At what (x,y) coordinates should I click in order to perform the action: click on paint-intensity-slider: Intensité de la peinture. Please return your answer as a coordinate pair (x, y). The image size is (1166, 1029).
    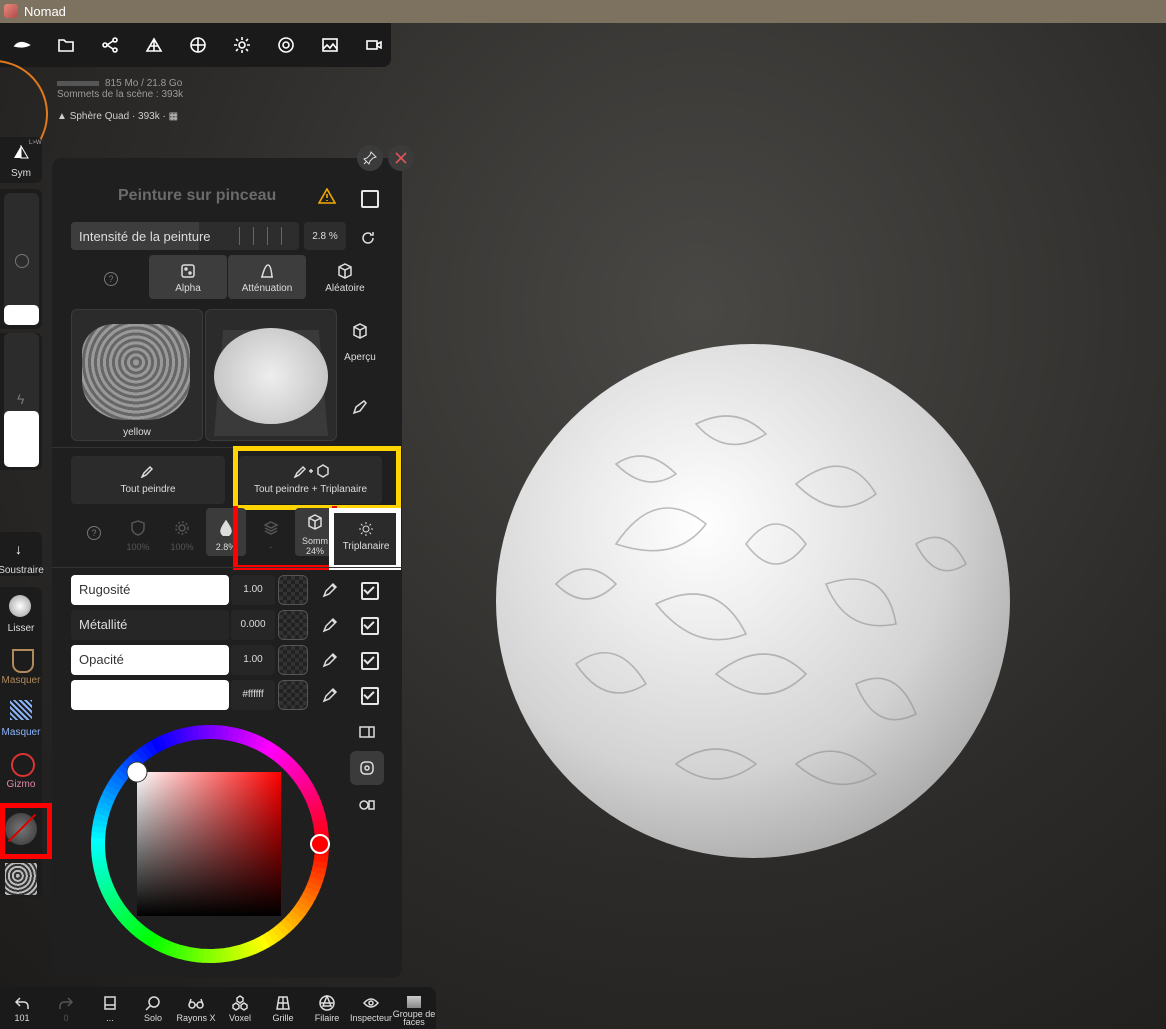
    Looking at the image, I should click on (185, 236).